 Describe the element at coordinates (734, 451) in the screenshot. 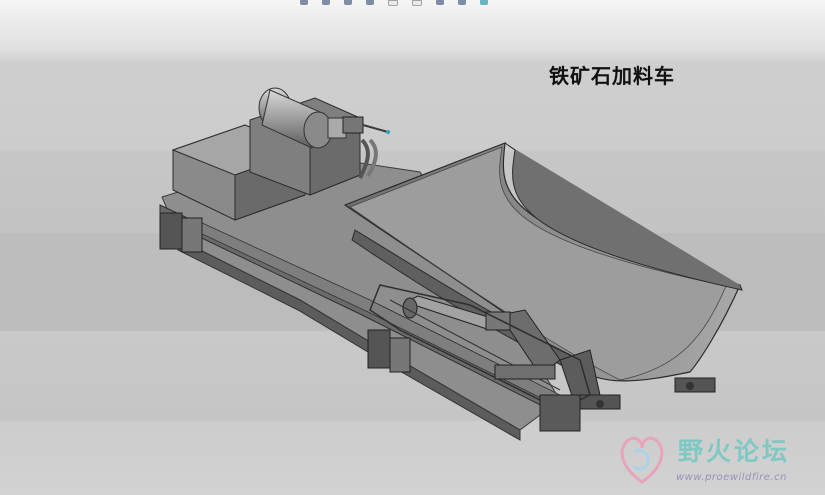

I see `watermark-name: 野火论坛` at that location.